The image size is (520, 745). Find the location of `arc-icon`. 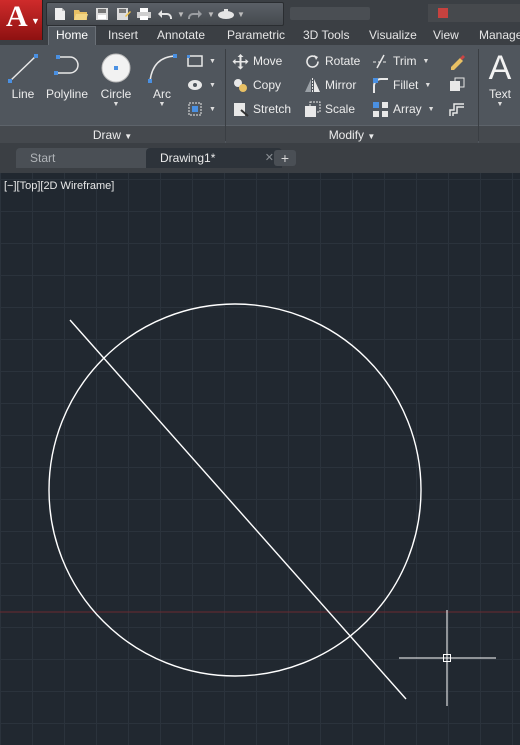

arc-icon is located at coordinates (162, 68).